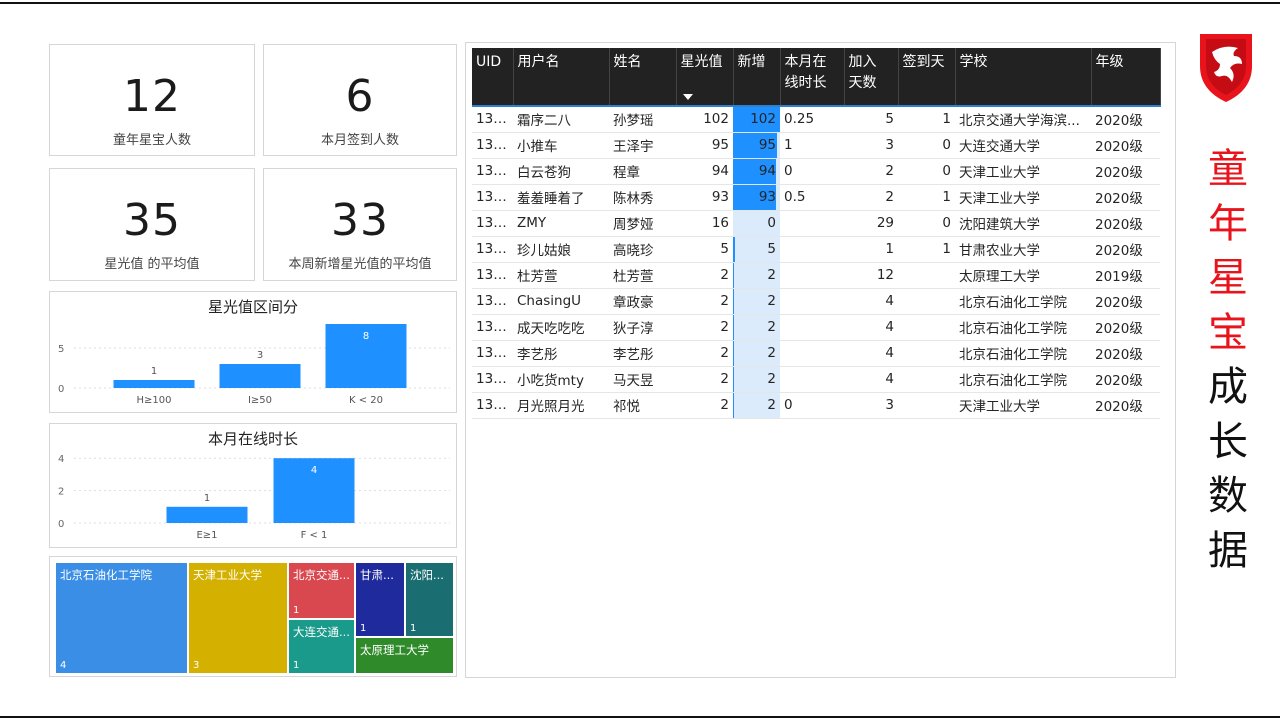 The image size is (1280, 720). What do you see at coordinates (642, 275) in the screenshot?
I see `cell-name: 杜芳萱` at bounding box center [642, 275].